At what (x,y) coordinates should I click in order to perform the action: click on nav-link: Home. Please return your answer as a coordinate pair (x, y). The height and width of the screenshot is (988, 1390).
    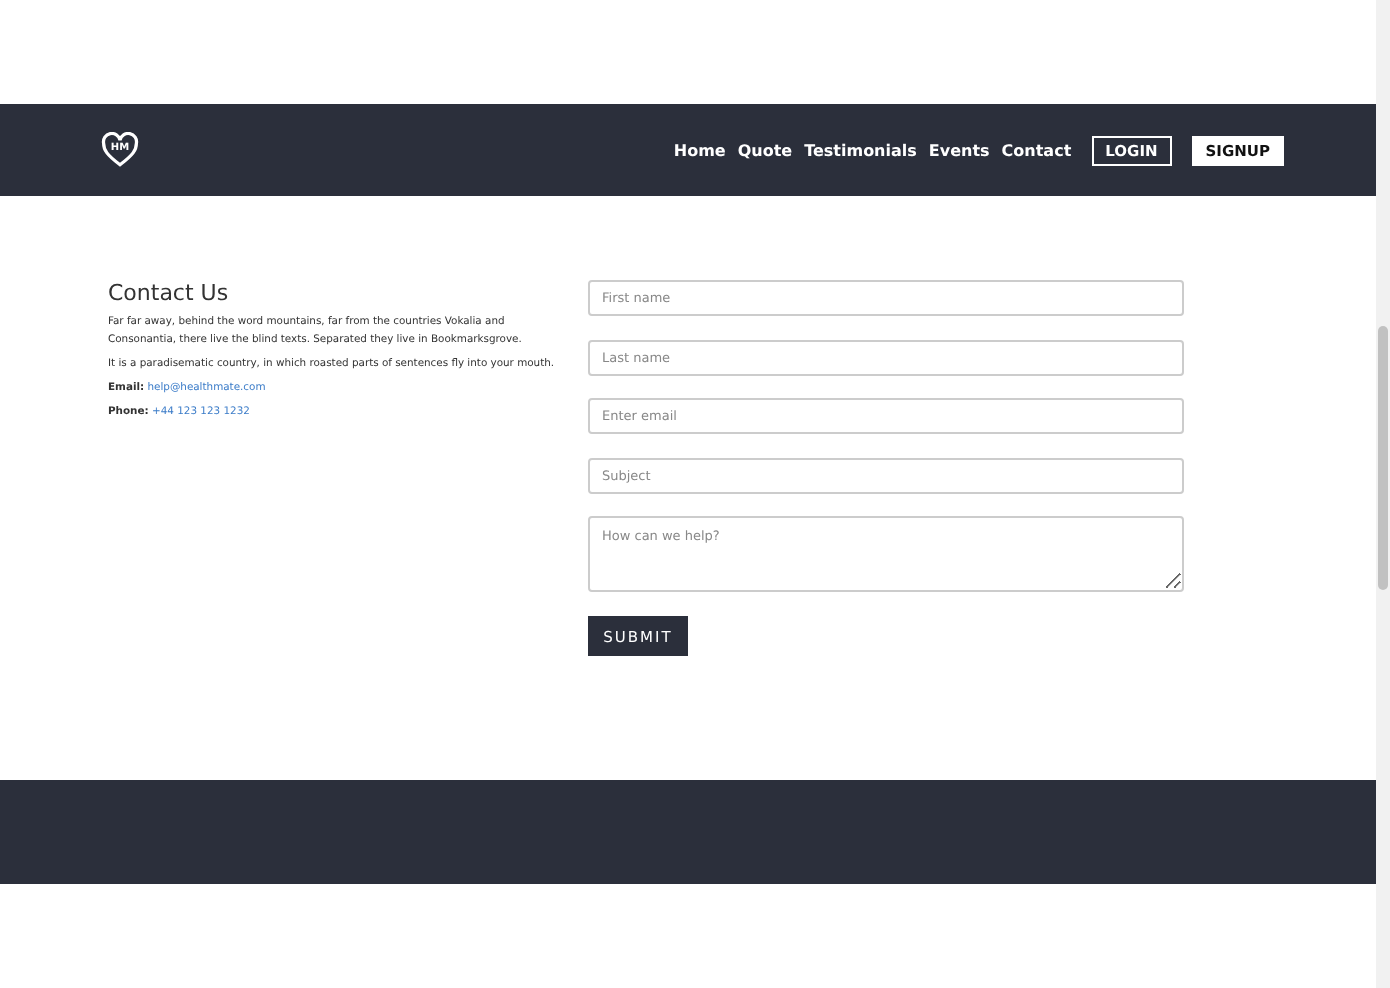
    Looking at the image, I should click on (699, 150).